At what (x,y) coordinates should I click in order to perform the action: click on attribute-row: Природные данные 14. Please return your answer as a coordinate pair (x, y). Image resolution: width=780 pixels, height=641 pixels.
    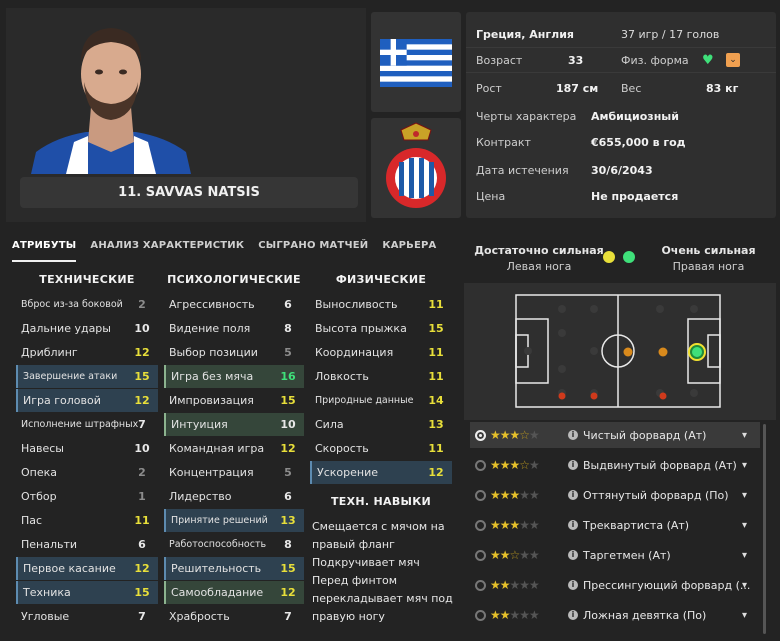
    Looking at the image, I should click on (381, 400).